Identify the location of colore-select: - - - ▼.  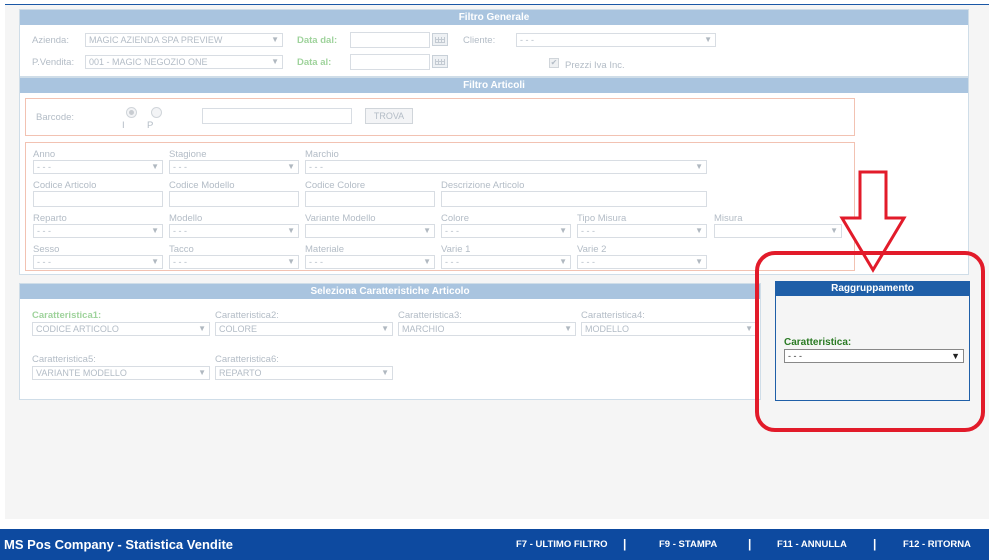
(506, 231).